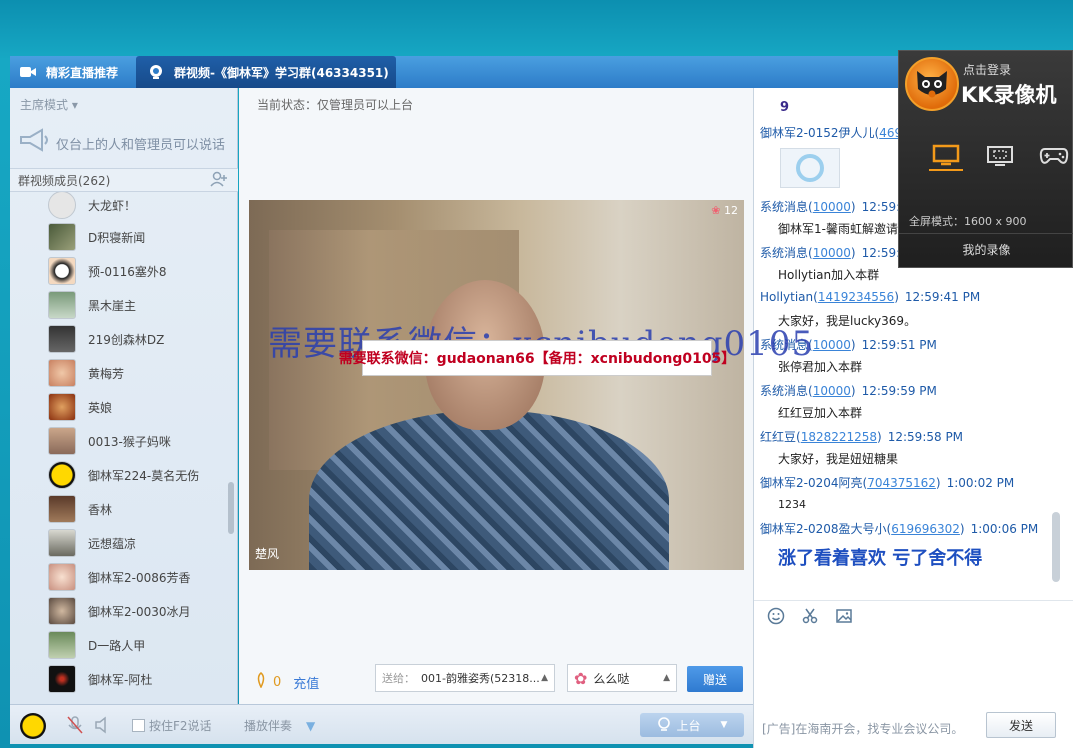  I want to click on camera-user-name: 楚风, so click(267, 554).